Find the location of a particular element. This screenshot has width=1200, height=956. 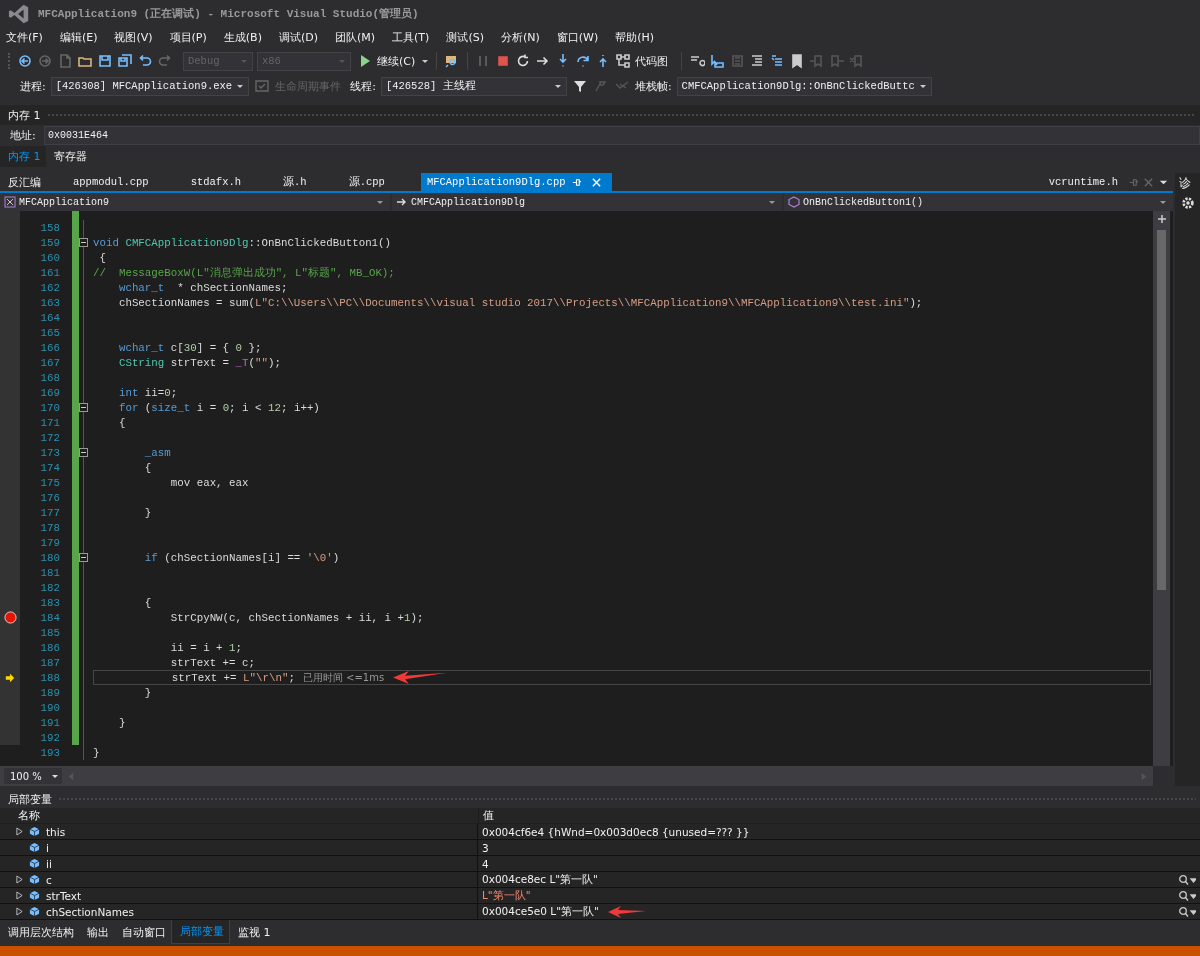

preview-tab: vcruntime.h is located at coordinates (1083, 182).